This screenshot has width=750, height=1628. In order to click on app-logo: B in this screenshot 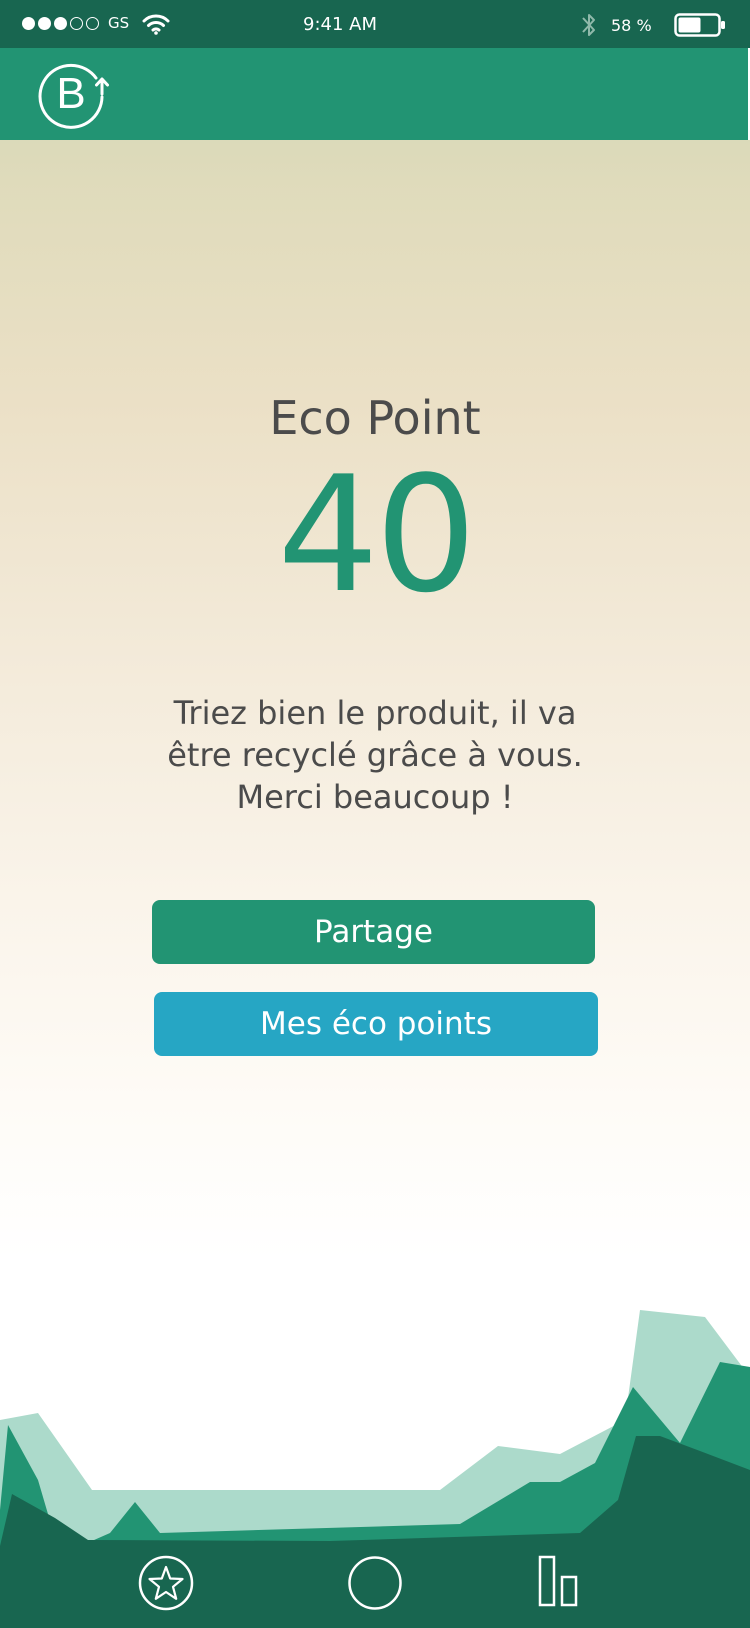, I will do `click(74, 96)`.